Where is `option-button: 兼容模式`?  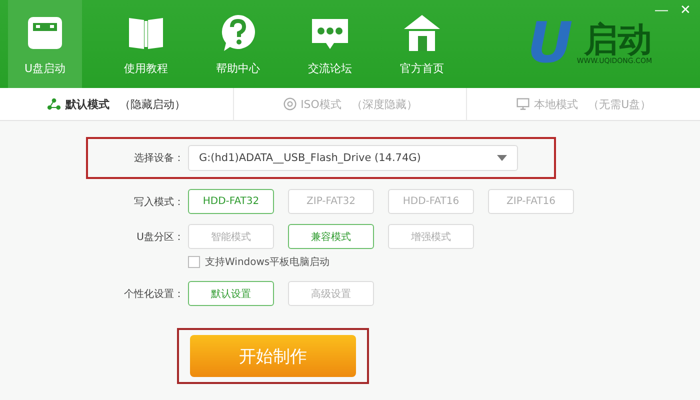
option-button: 兼容模式 is located at coordinates (331, 236).